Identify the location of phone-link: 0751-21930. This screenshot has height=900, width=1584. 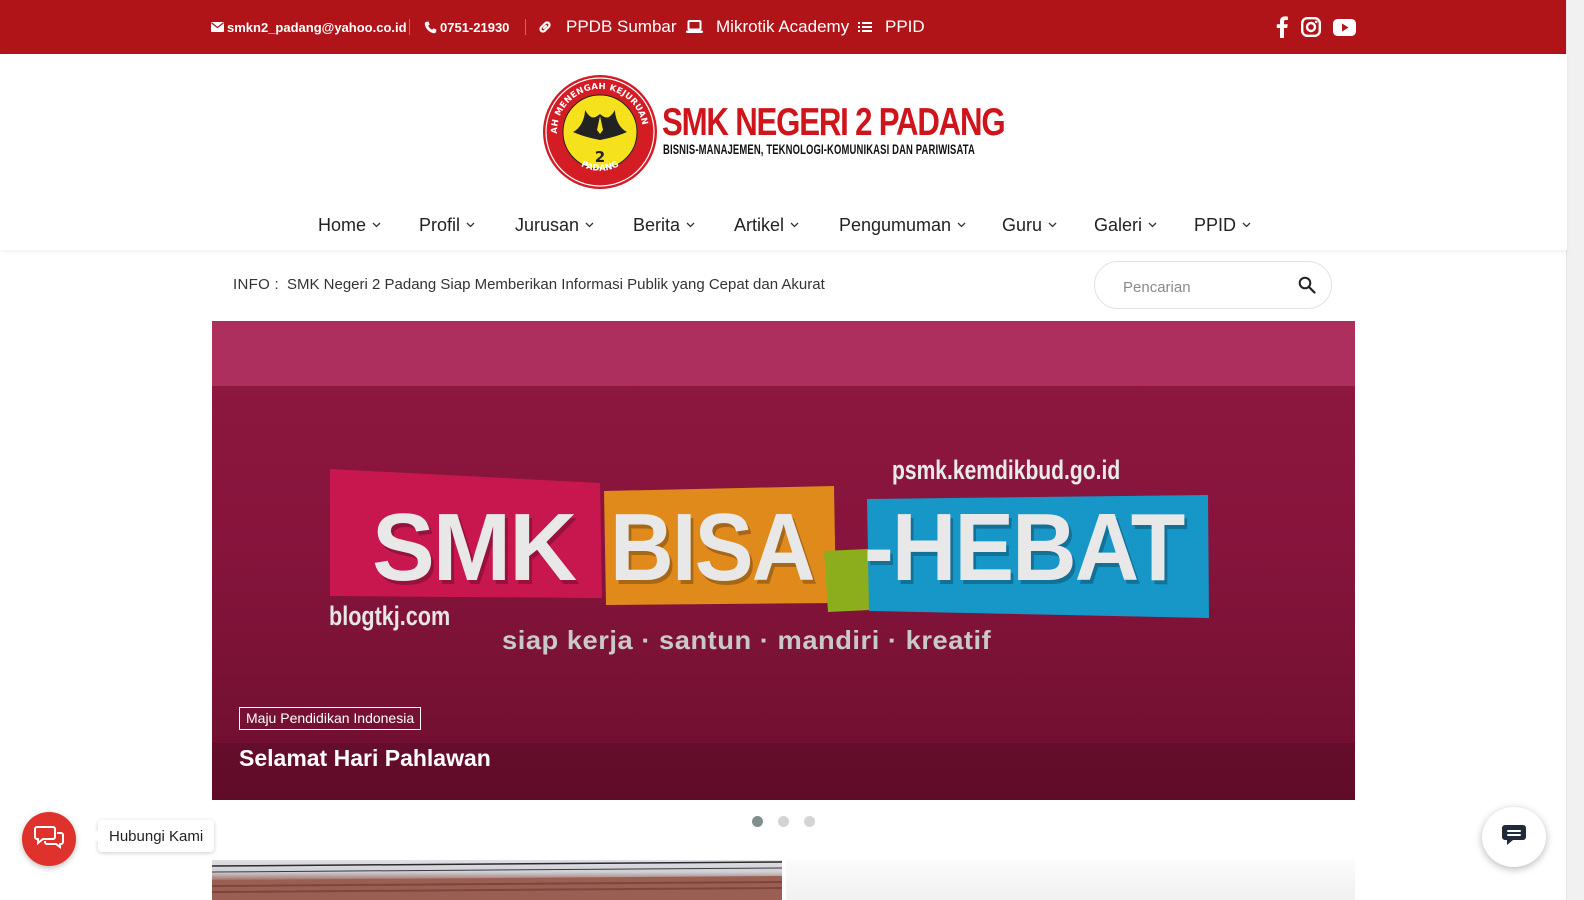
(466, 27).